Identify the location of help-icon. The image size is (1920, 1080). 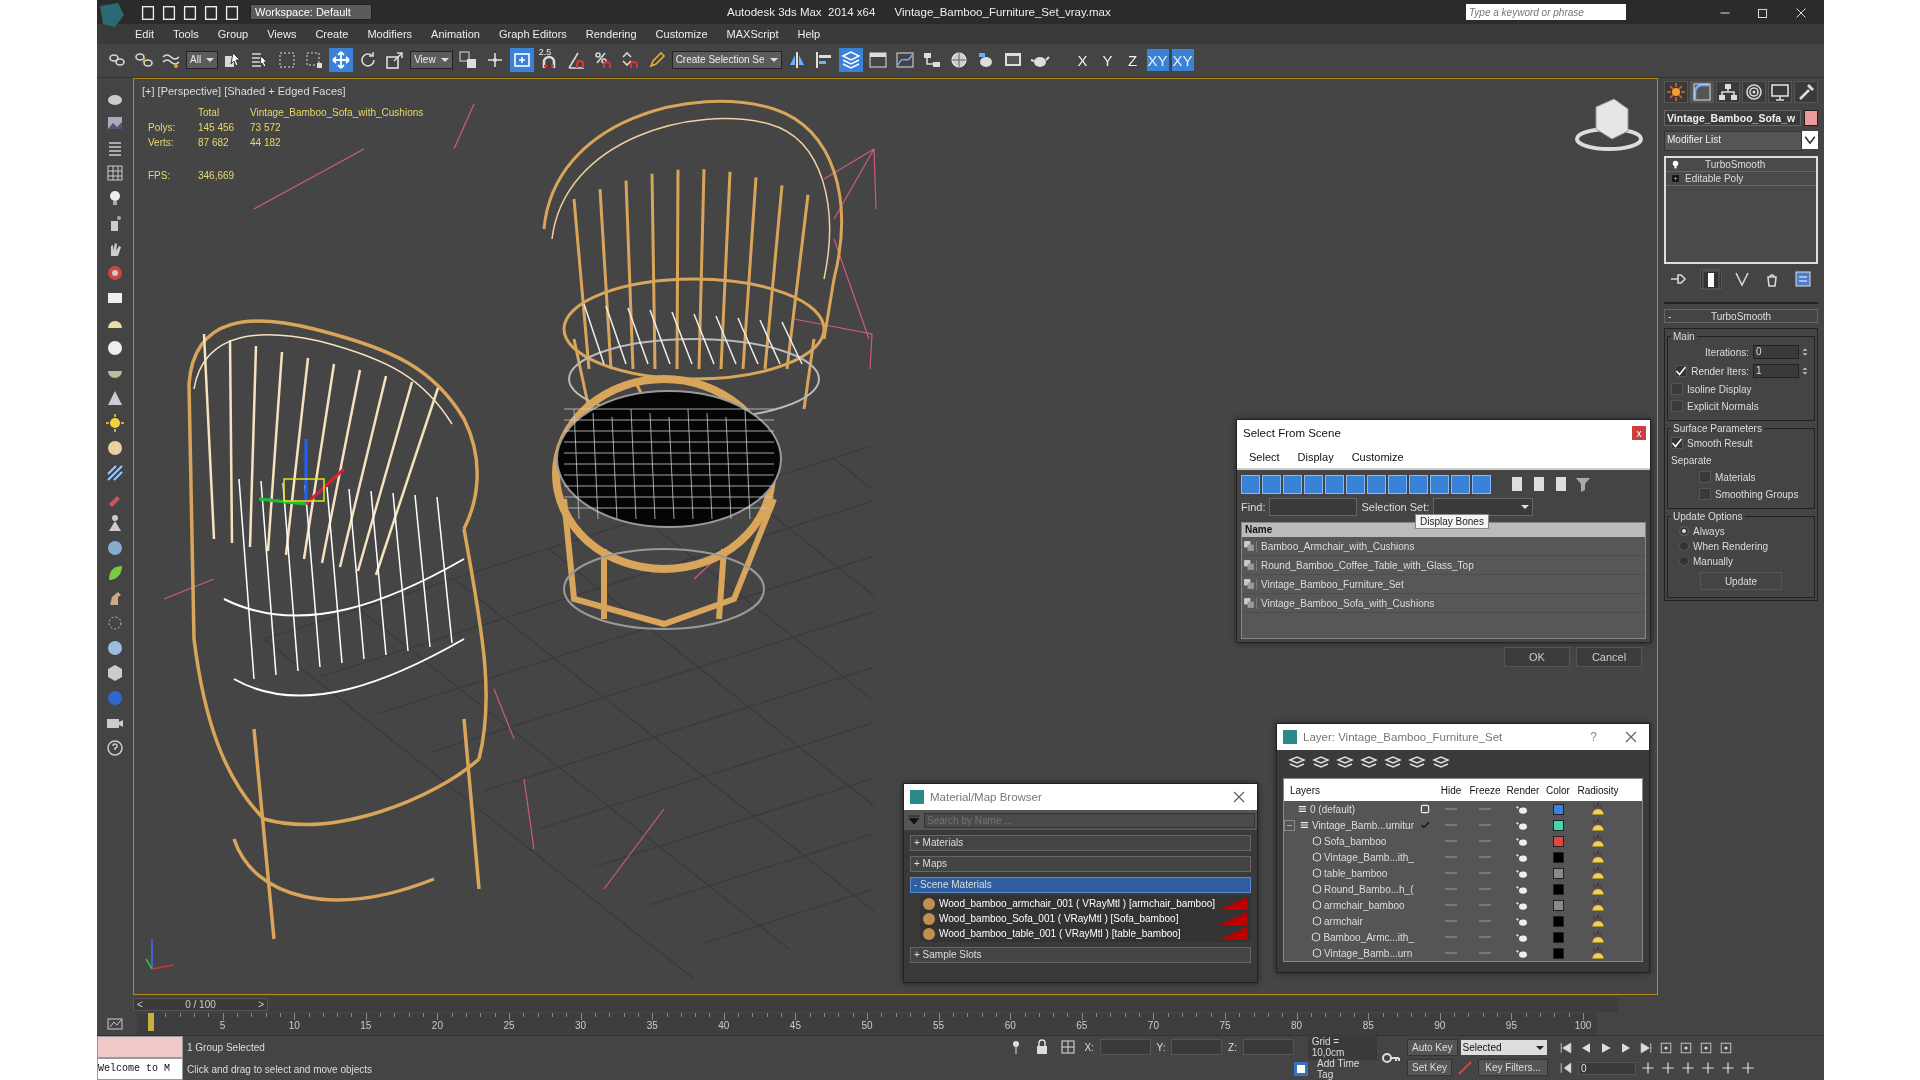
(115, 748).